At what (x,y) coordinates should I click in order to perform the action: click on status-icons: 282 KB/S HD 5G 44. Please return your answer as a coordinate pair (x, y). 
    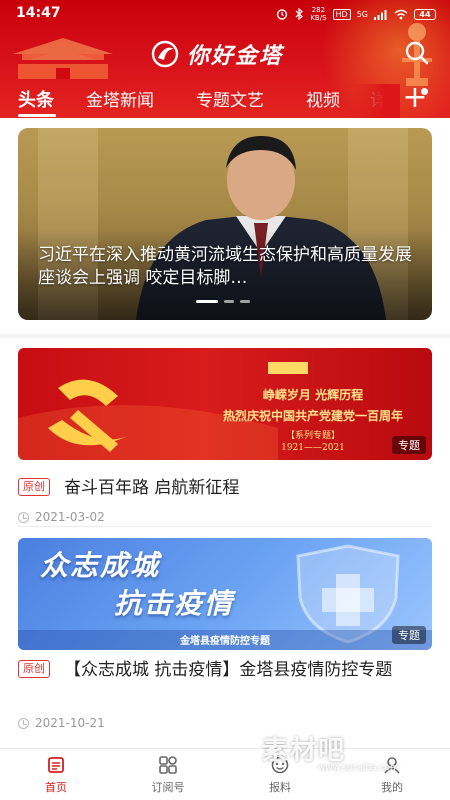
    Looking at the image, I should click on (356, 14).